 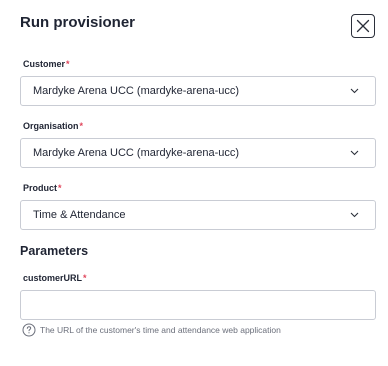 I want to click on close-button, so click(x=363, y=26).